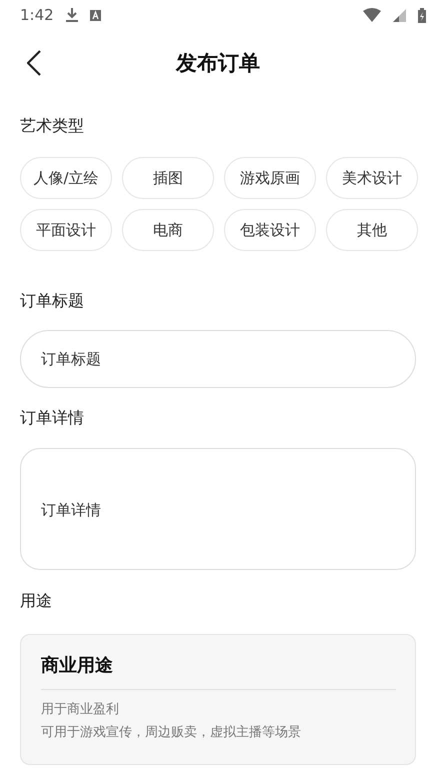  What do you see at coordinates (52, 418) in the screenshot?
I see `section-label: 订单详情` at bounding box center [52, 418].